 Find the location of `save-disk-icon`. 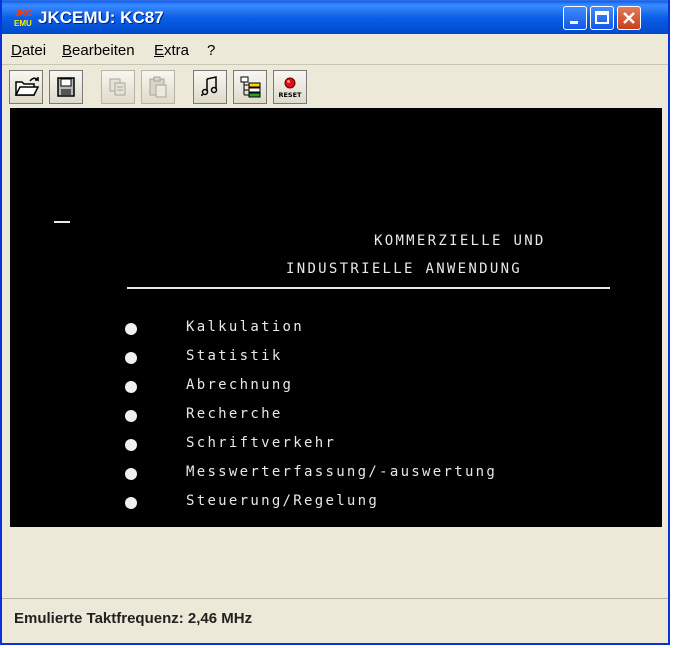

save-disk-icon is located at coordinates (66, 87).